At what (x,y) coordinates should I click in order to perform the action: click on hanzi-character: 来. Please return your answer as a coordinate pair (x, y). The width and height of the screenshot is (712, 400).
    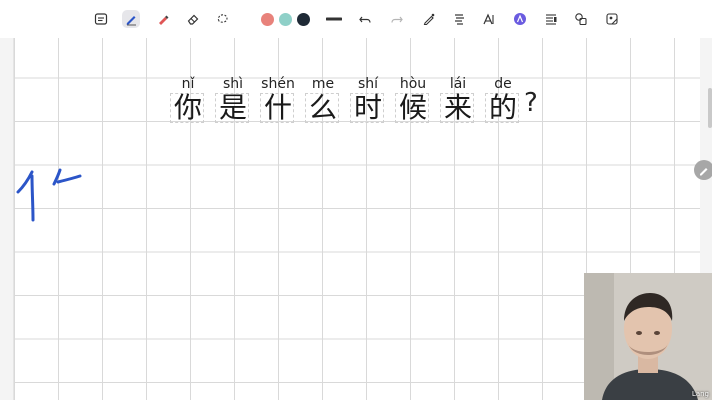
    Looking at the image, I should click on (457, 107).